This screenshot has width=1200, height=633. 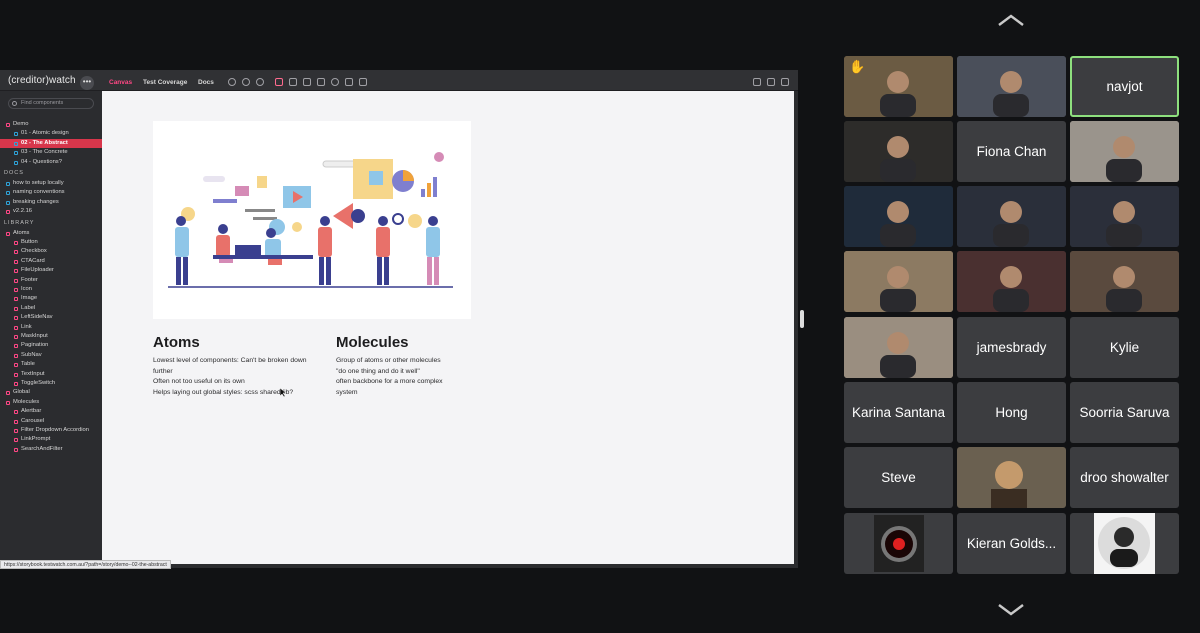 What do you see at coordinates (26, 289) in the screenshot?
I see `sidebar-label: Icon` at bounding box center [26, 289].